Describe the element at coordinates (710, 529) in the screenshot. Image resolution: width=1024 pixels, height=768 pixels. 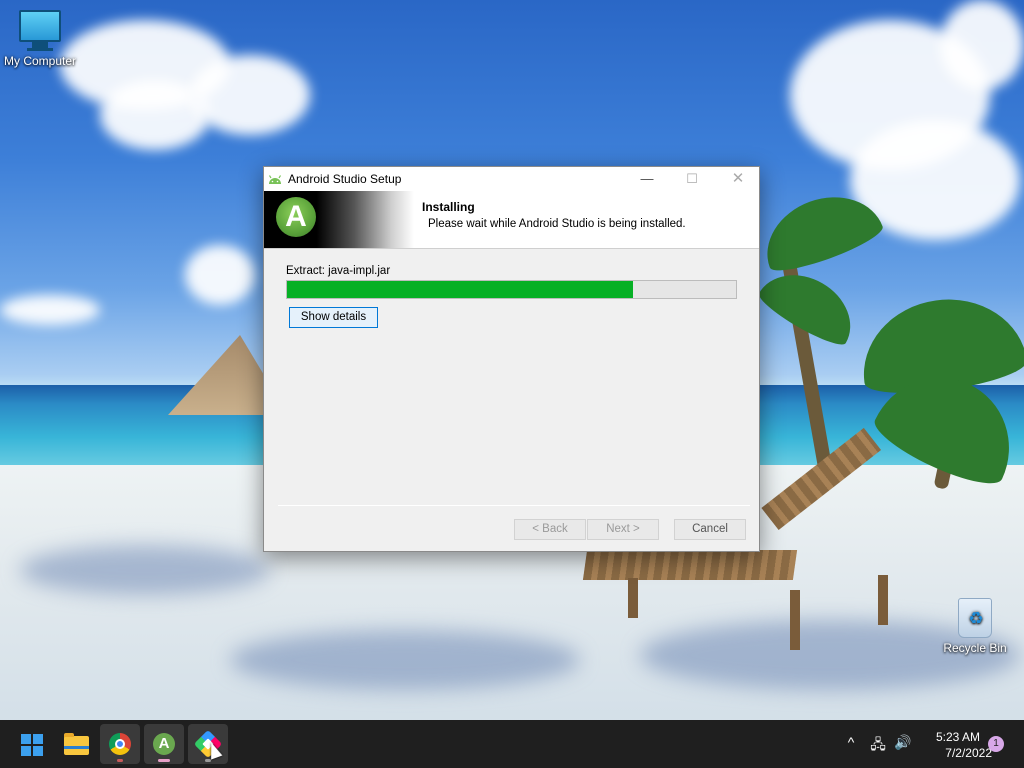
I see `cancel-button: Cancel` at that location.